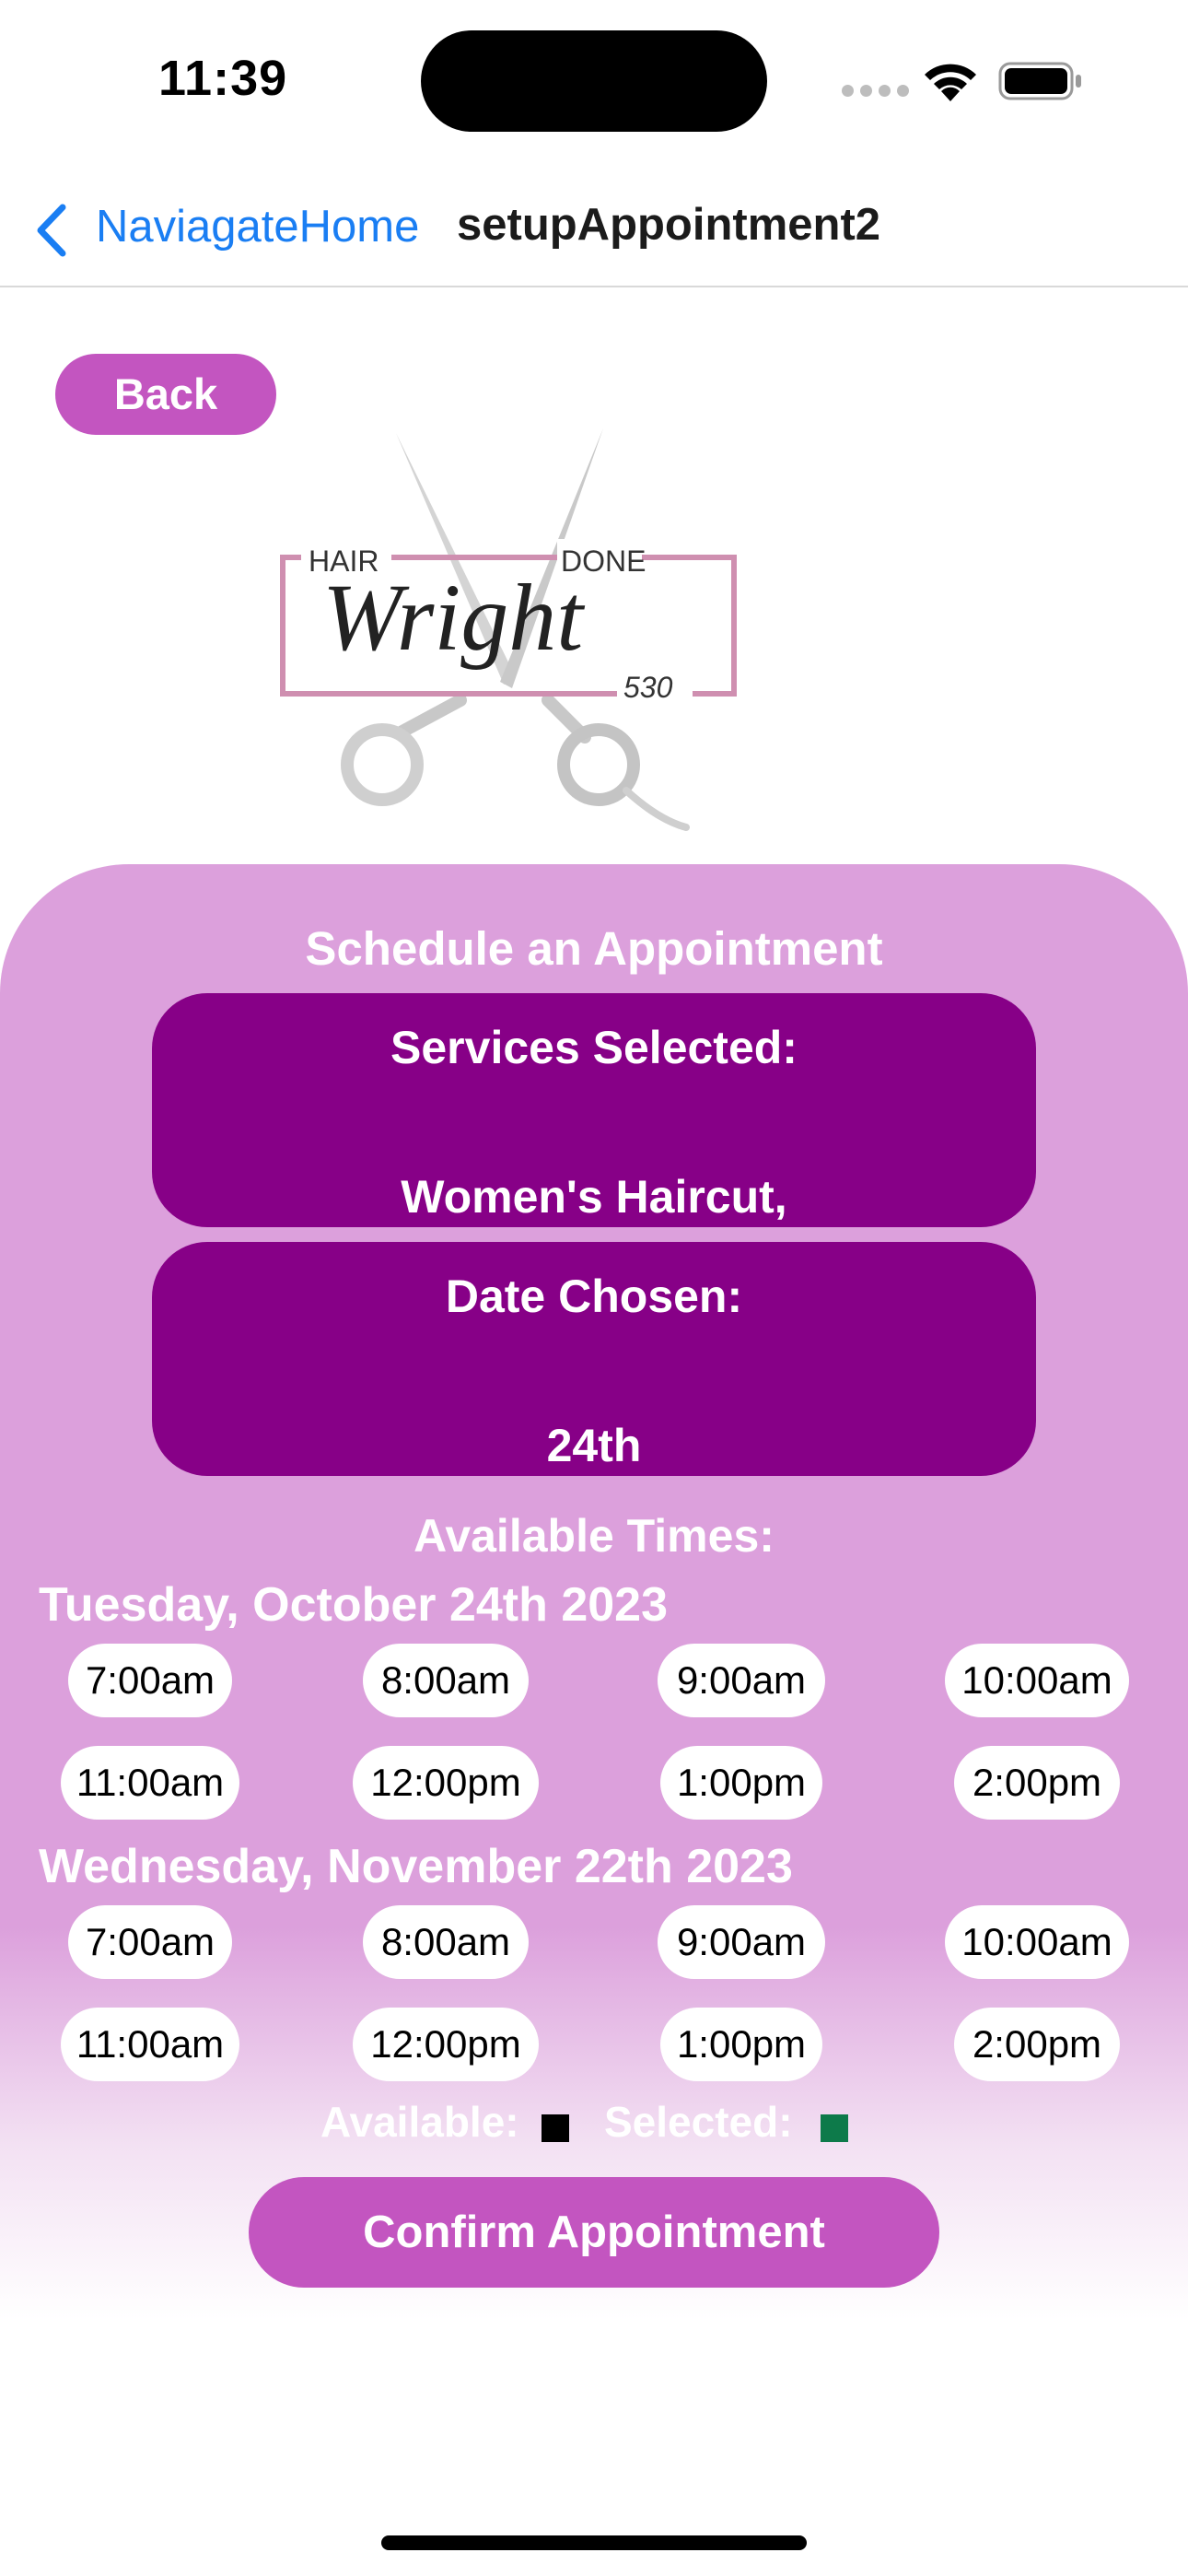  I want to click on day-heading: Tuesday, October 24th 2023, so click(354, 1605).